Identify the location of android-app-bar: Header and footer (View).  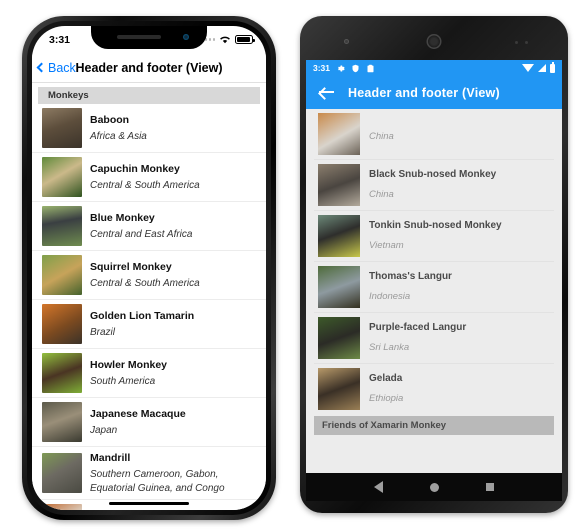
(434, 92).